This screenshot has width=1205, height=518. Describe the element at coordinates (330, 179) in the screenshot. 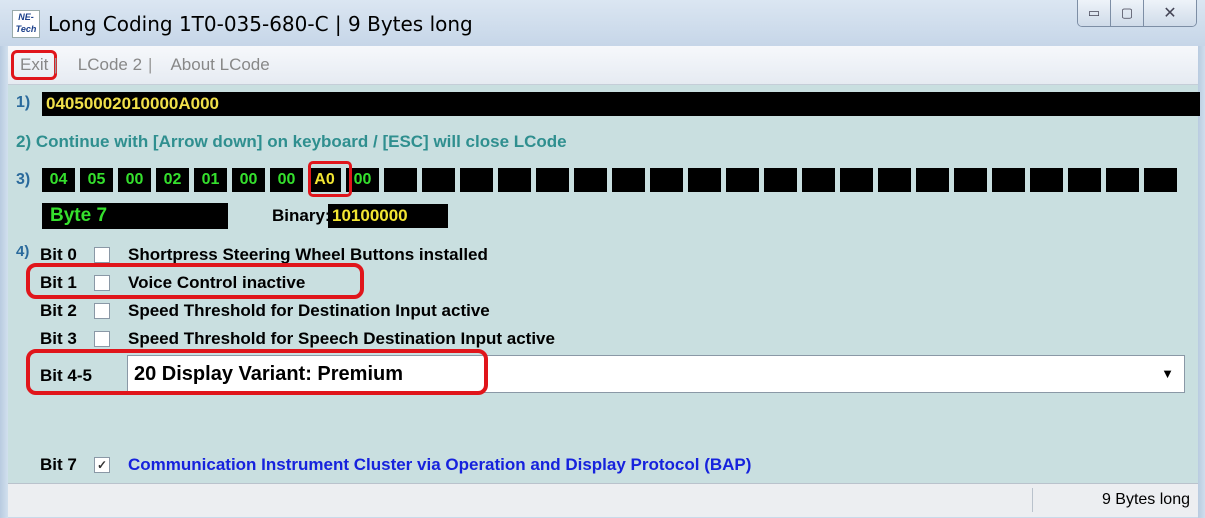

I see `selected-byte-highlight` at that location.